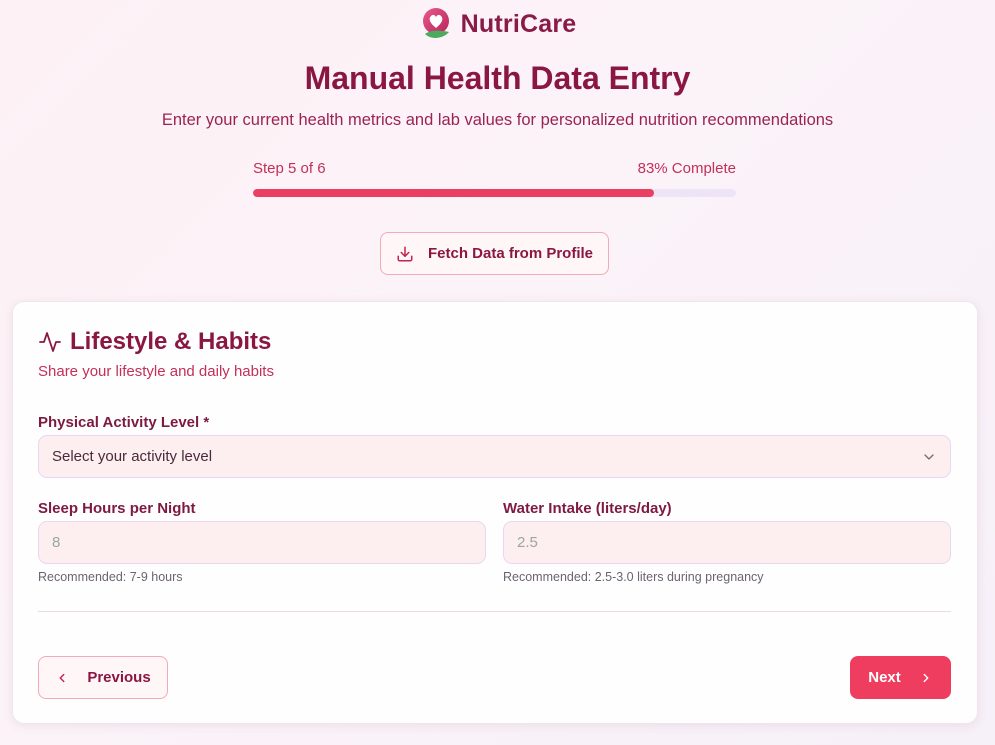 The height and width of the screenshot is (745, 995). I want to click on fetch-profile-label: Fetch Data from Profile, so click(510, 253).